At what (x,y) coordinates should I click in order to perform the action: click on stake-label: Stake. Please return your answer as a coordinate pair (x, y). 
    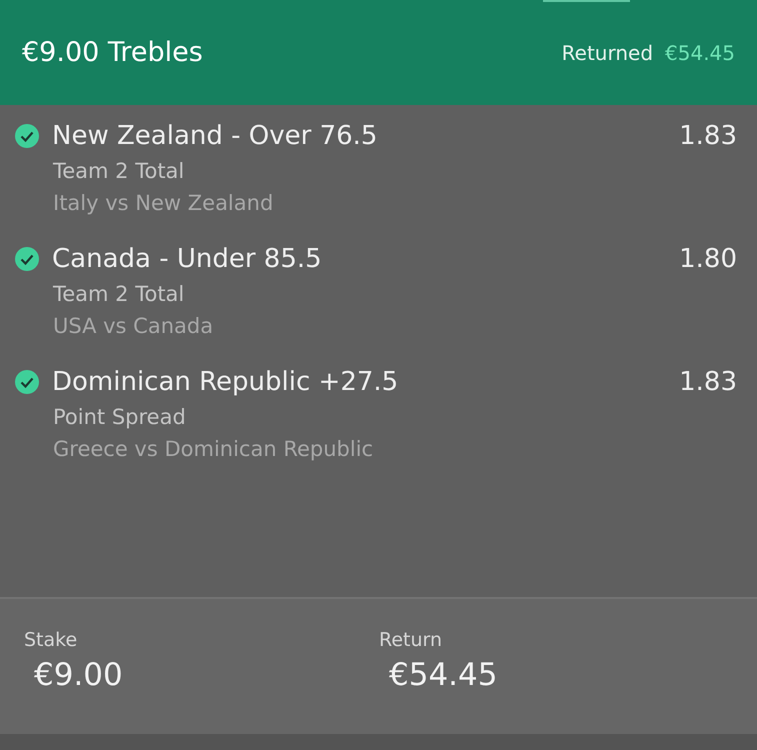
    Looking at the image, I should click on (51, 640).